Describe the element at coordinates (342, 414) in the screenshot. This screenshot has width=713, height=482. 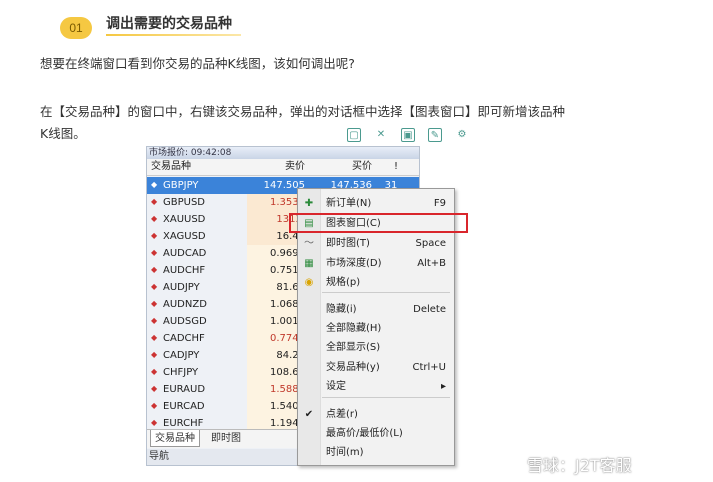
I see `menu-item-label: 点差(r)` at that location.